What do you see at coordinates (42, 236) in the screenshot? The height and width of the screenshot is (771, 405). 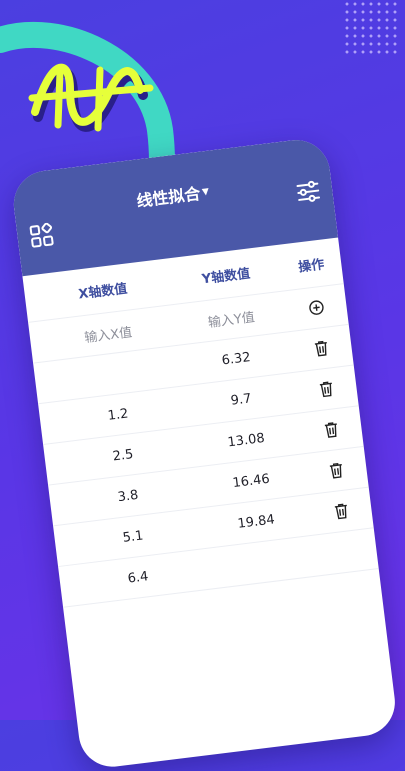 I see `grid-menu-icon` at bounding box center [42, 236].